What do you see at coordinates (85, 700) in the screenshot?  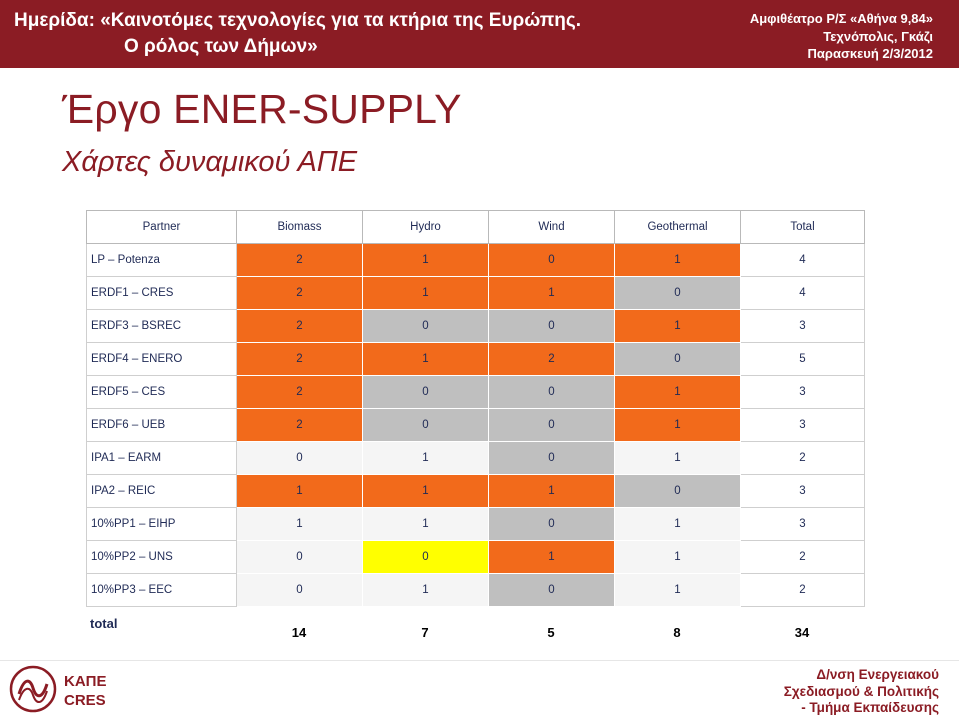 I see `logo-text-latin: CRES` at bounding box center [85, 700].